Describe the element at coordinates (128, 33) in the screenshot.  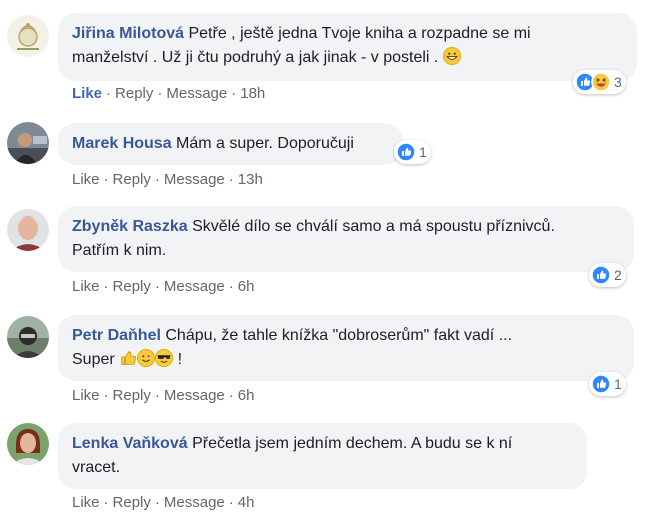
I see `author-name: Jiřina Milotová` at that location.